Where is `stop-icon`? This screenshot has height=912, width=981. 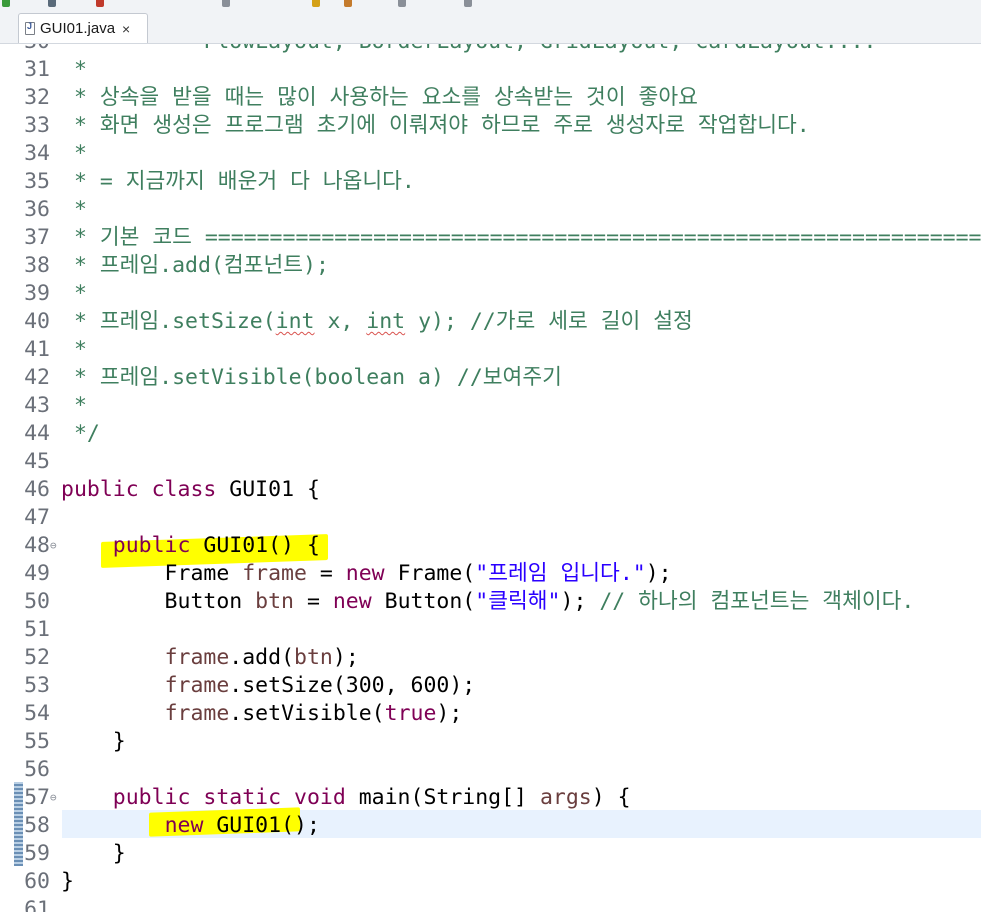 stop-icon is located at coordinates (100, 3).